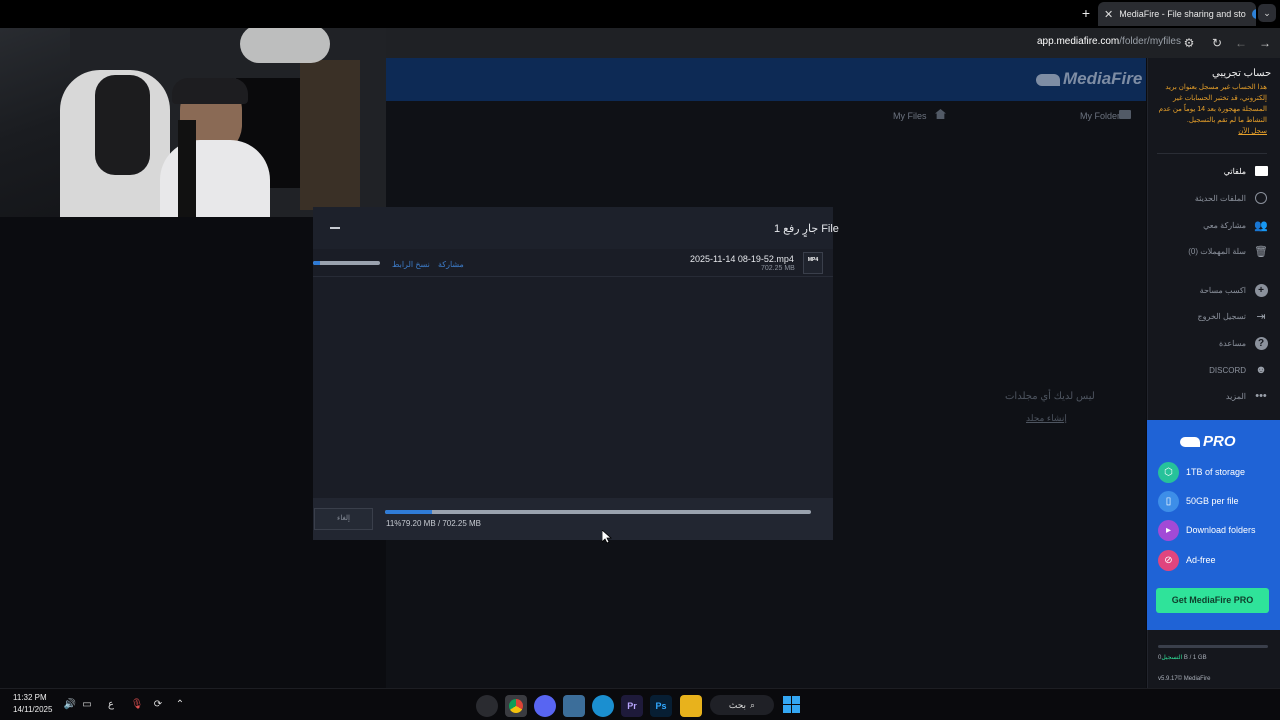  Describe the element at coordinates (766, 79) in the screenshot. I see `site-header` at that location.